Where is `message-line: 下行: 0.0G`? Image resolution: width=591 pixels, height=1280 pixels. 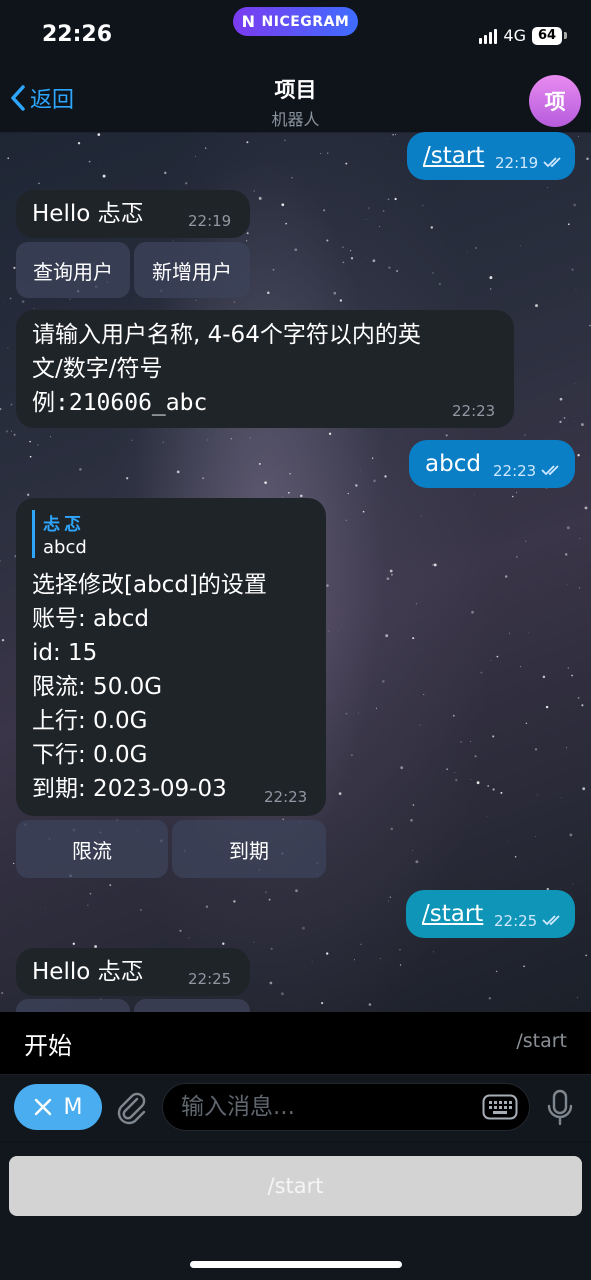
message-line: 下行: 0.0G is located at coordinates (90, 755).